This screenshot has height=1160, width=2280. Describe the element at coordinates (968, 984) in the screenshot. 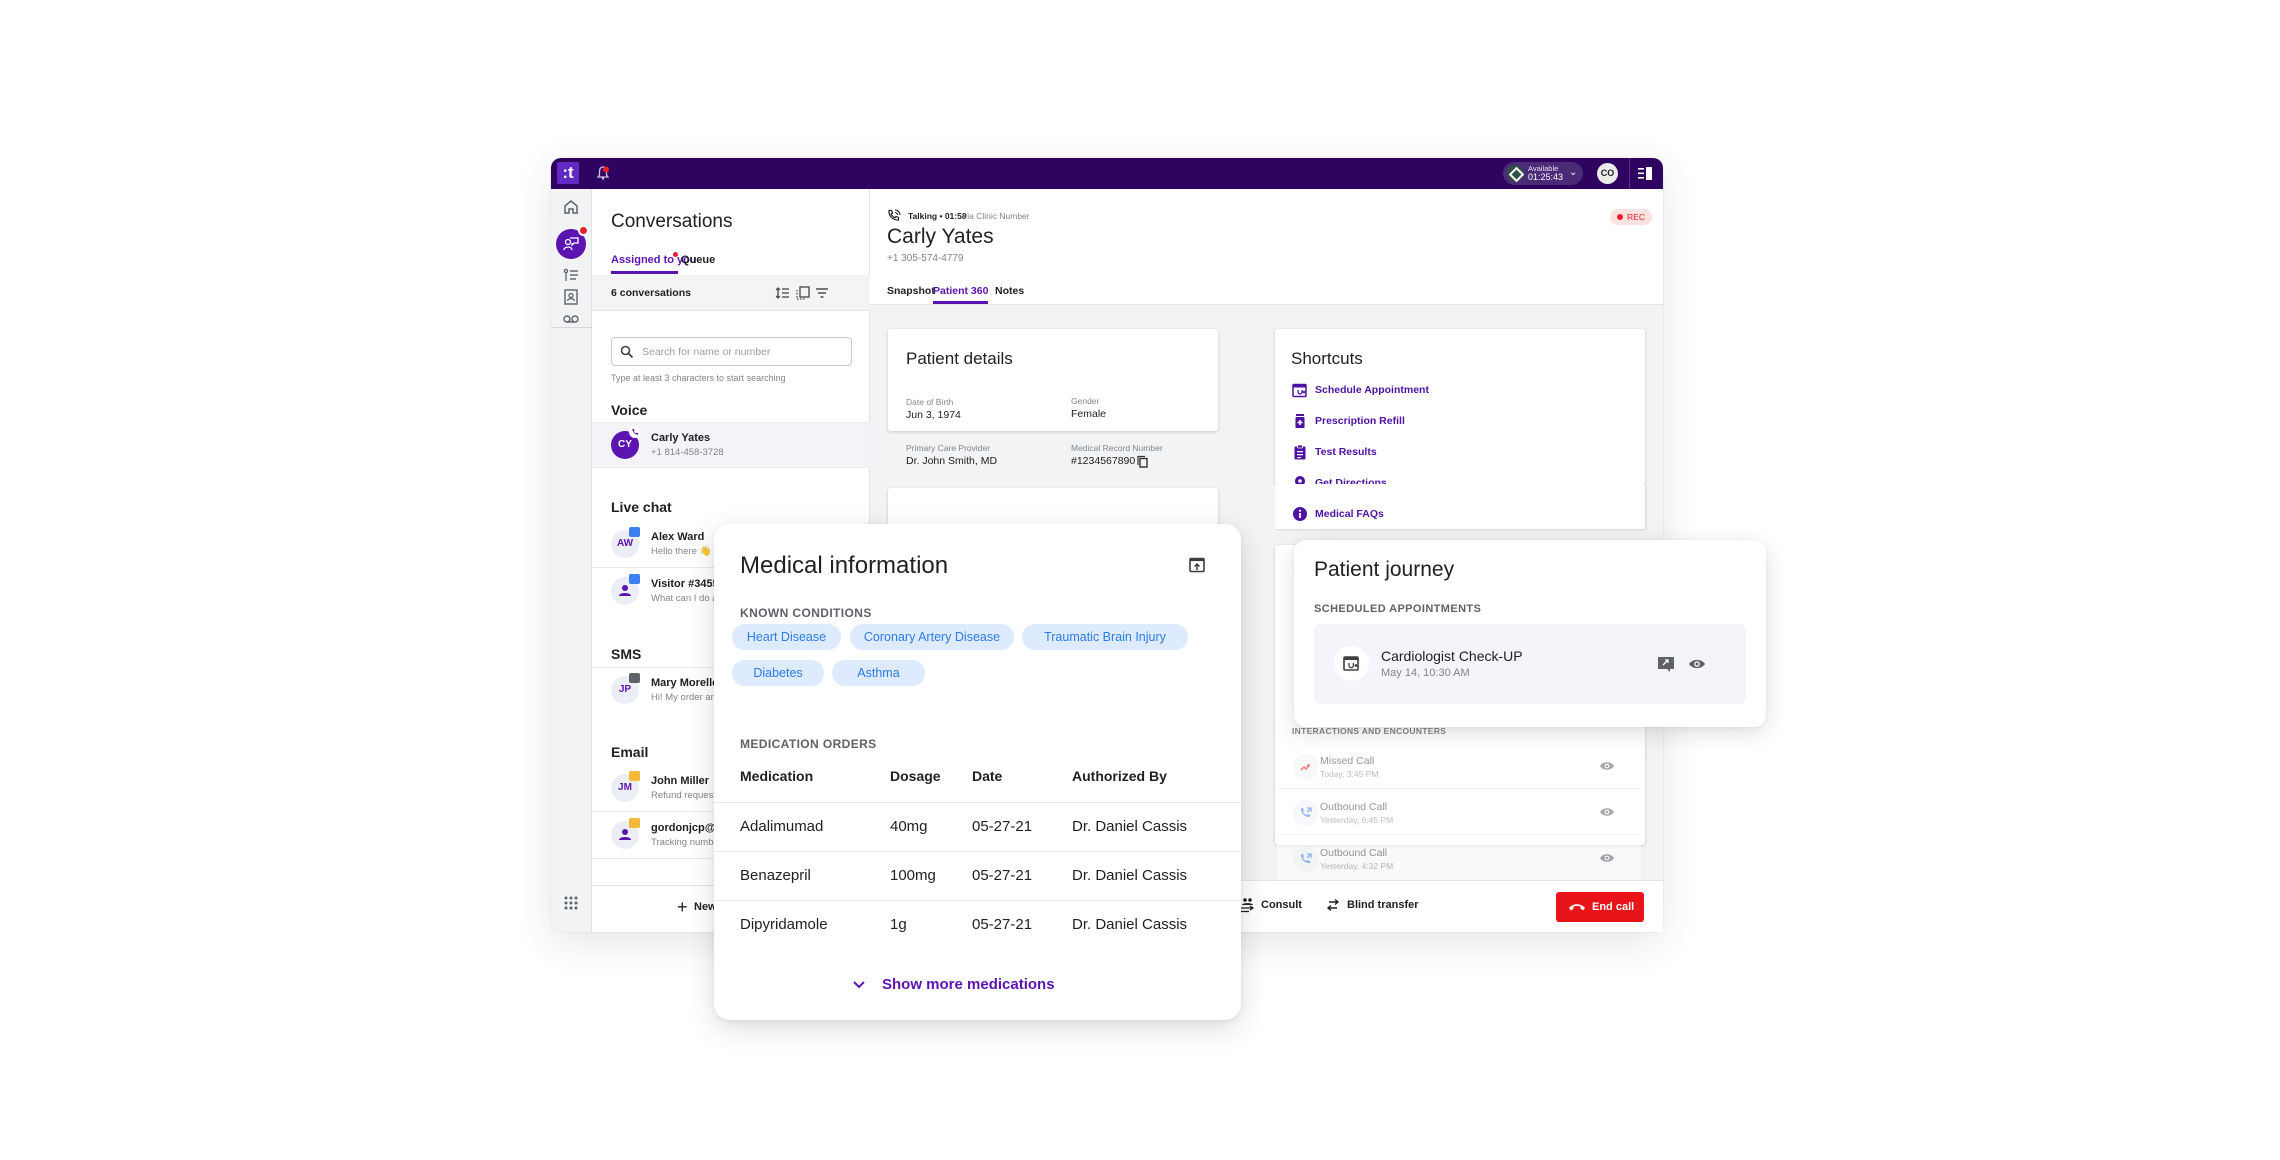

I see `show-more-label: Show more medications` at that location.